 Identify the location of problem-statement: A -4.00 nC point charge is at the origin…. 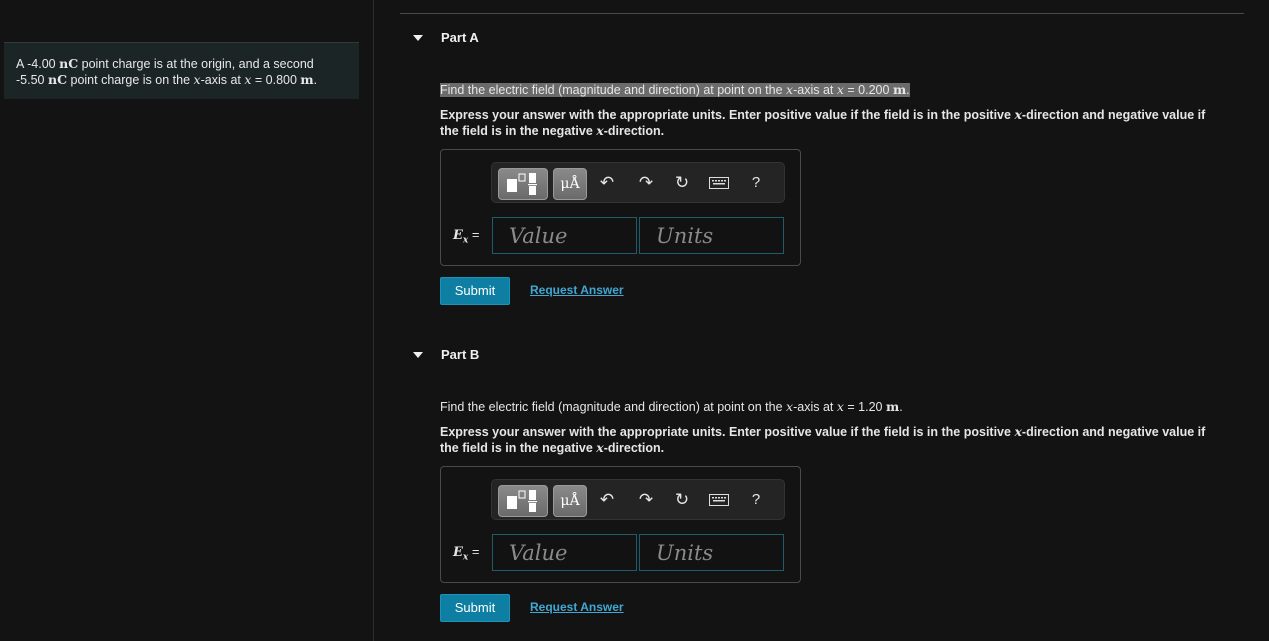
(181, 70).